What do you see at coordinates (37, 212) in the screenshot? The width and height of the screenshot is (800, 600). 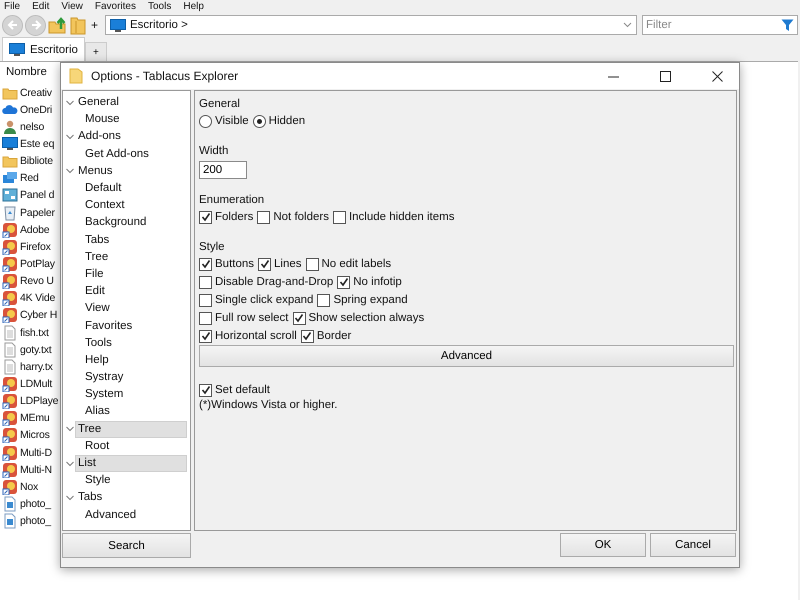 I see `file-name: Papeler` at bounding box center [37, 212].